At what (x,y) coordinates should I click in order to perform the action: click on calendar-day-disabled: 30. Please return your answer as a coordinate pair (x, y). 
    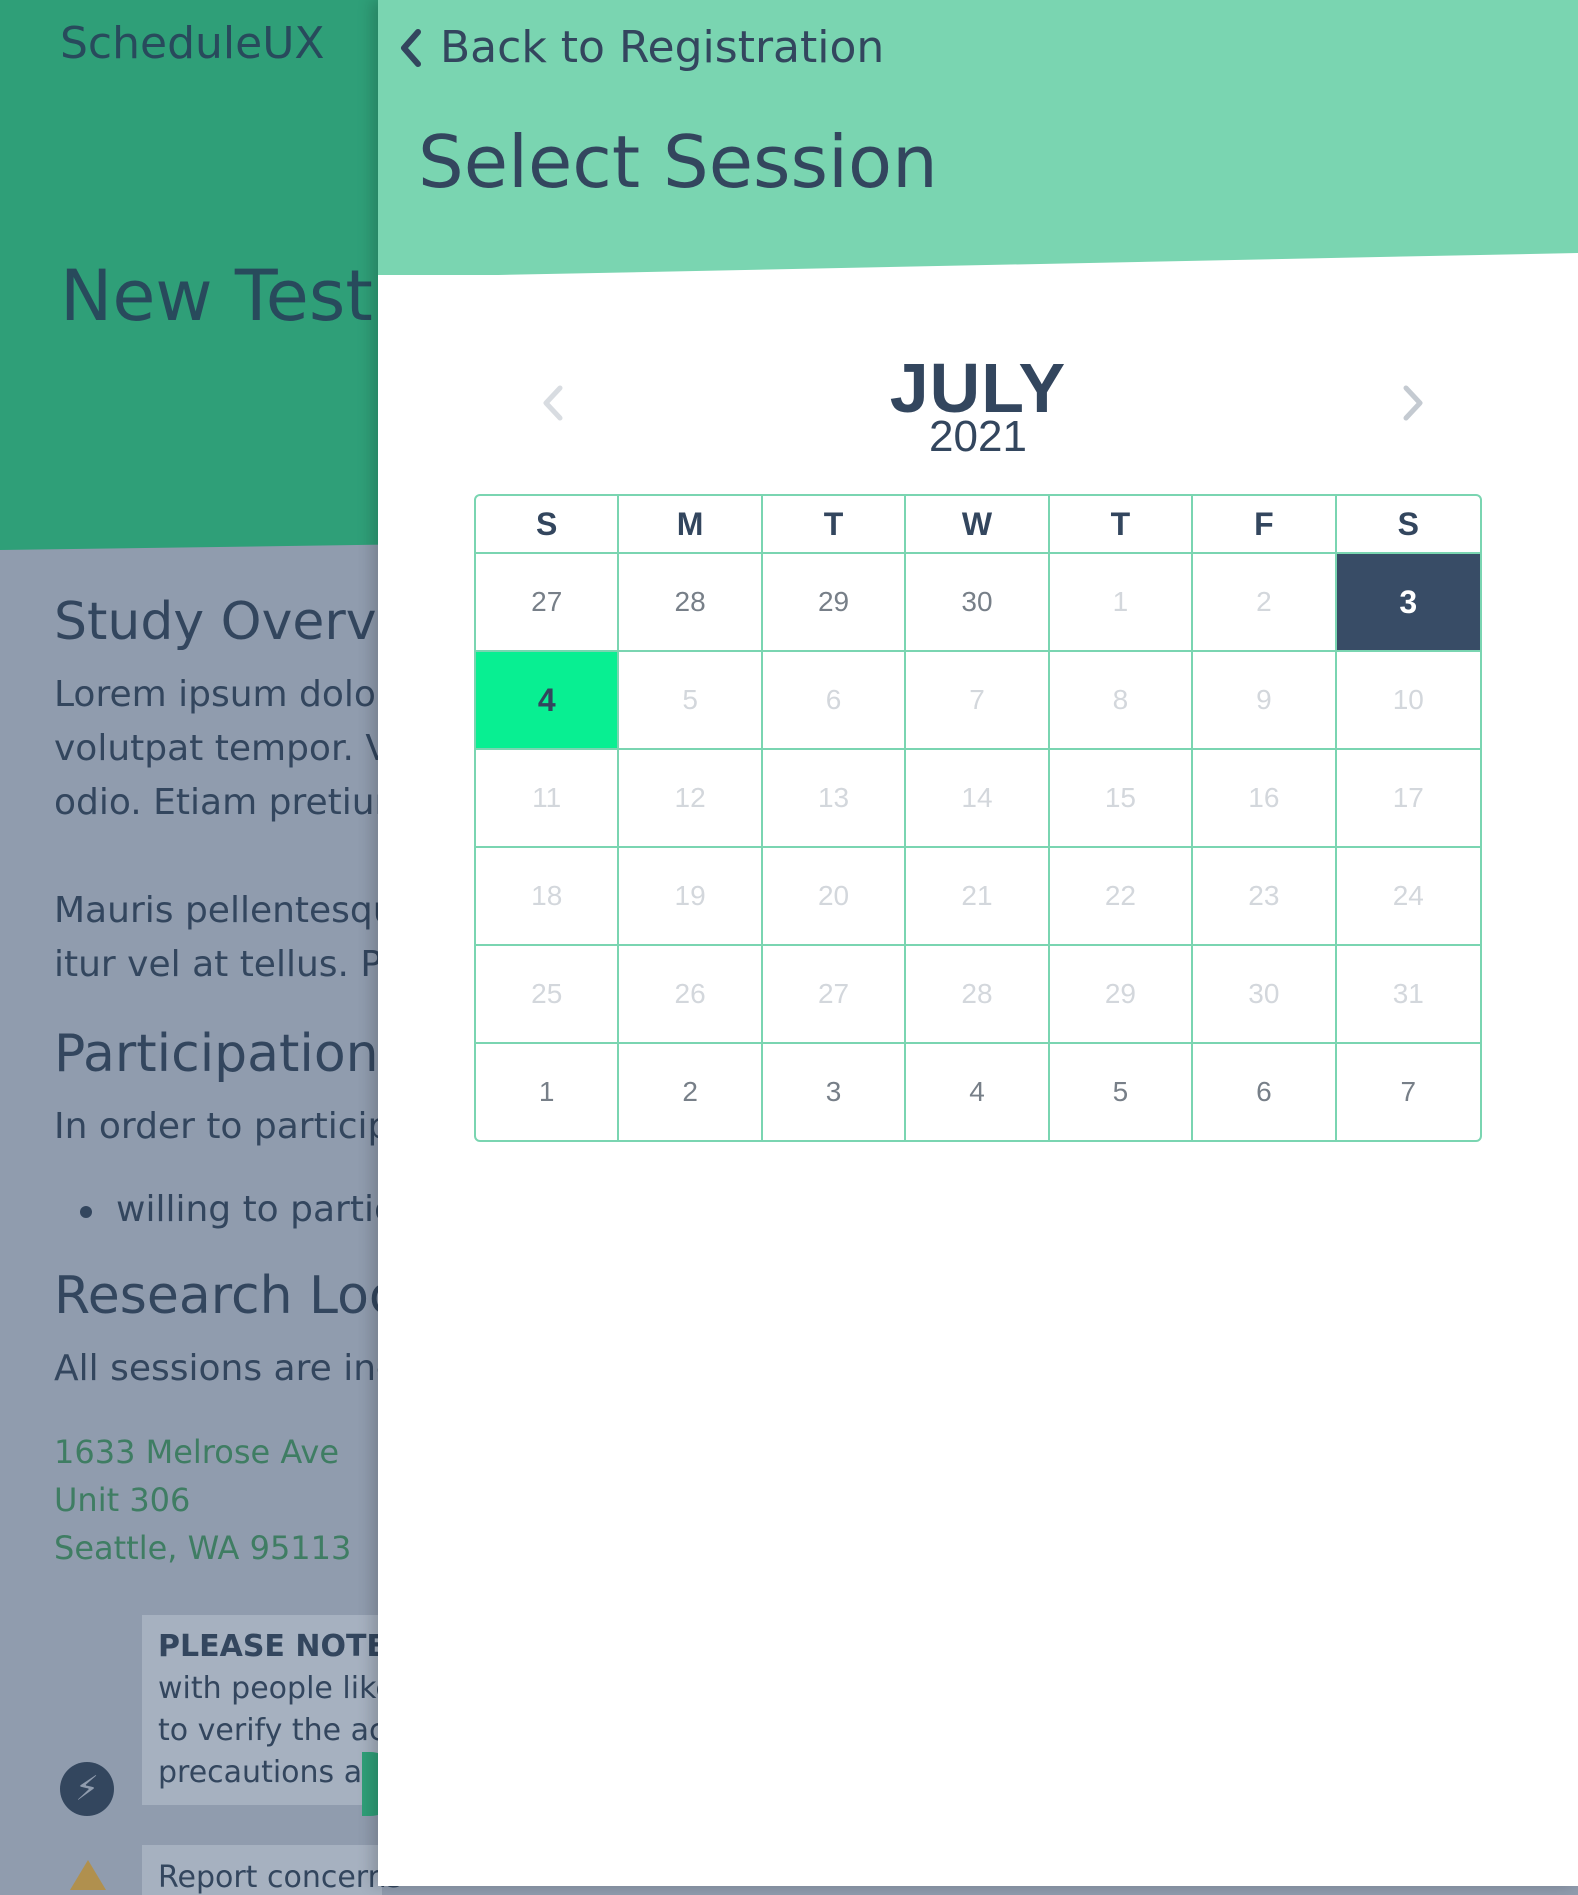
    Looking at the image, I should click on (1265, 995).